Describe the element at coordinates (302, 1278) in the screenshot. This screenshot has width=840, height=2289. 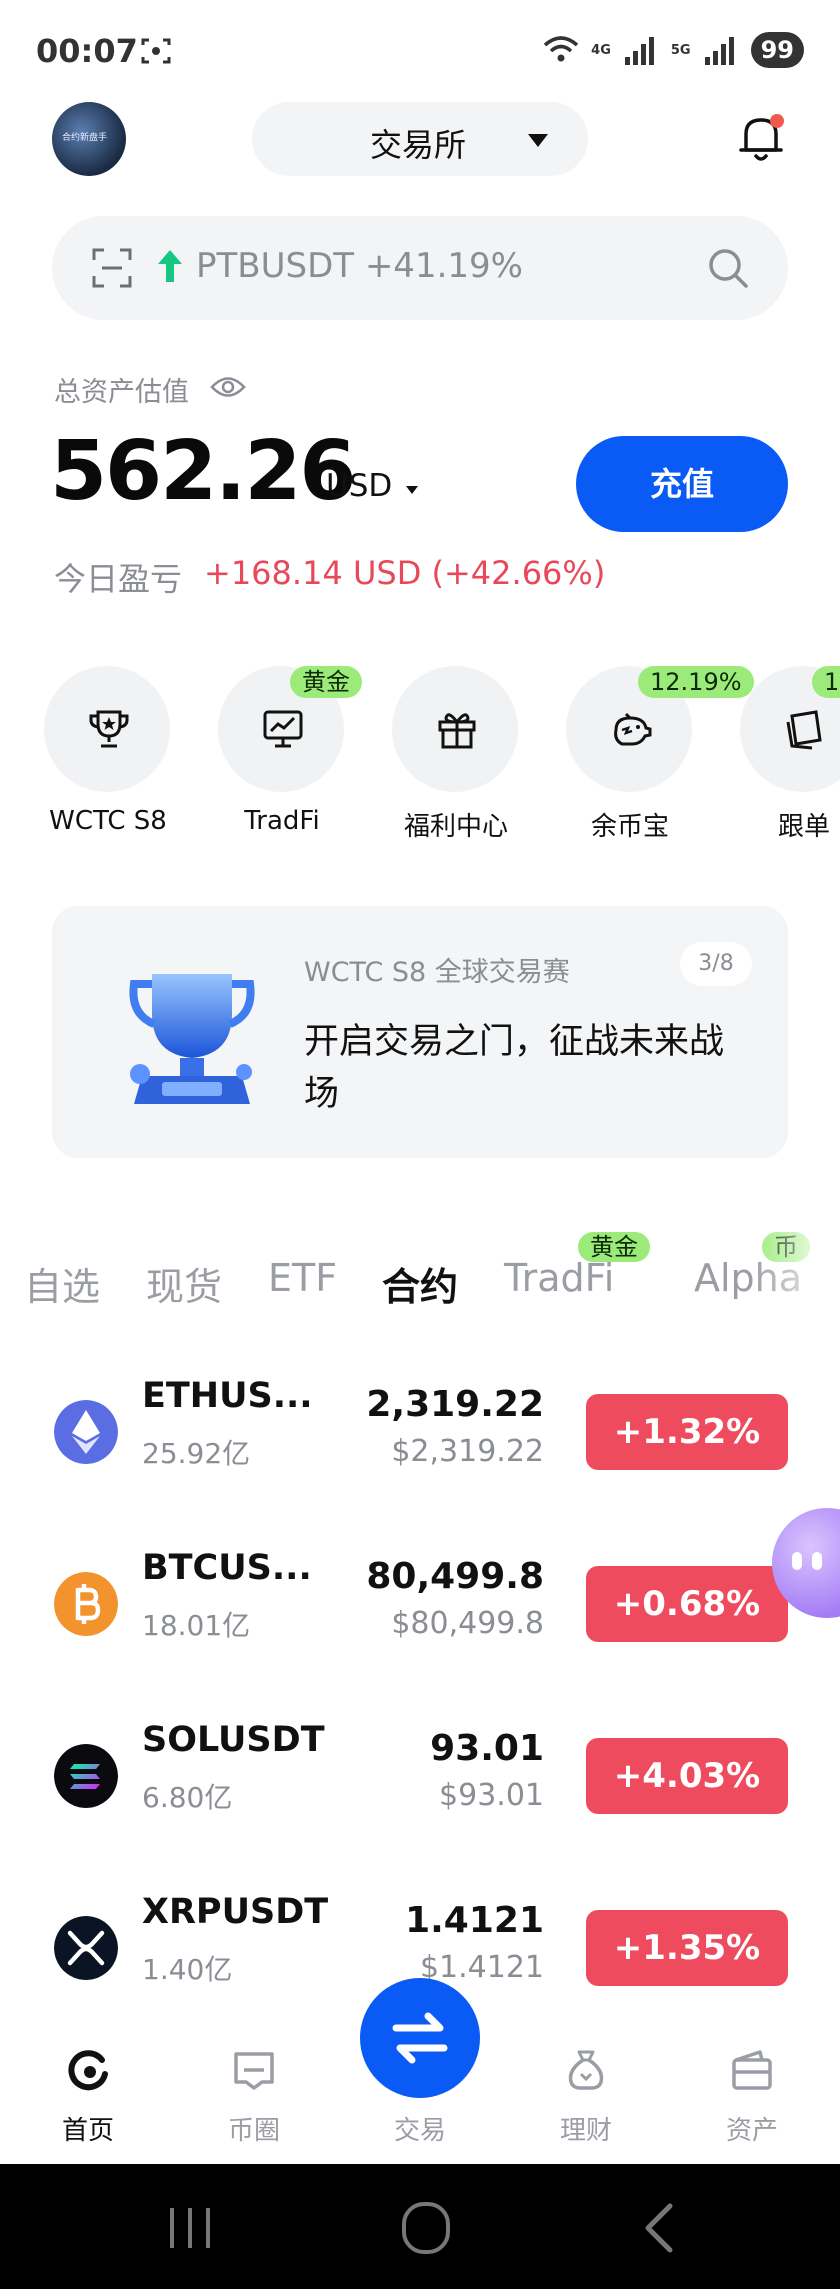
I see `tab-etf: ETF` at that location.